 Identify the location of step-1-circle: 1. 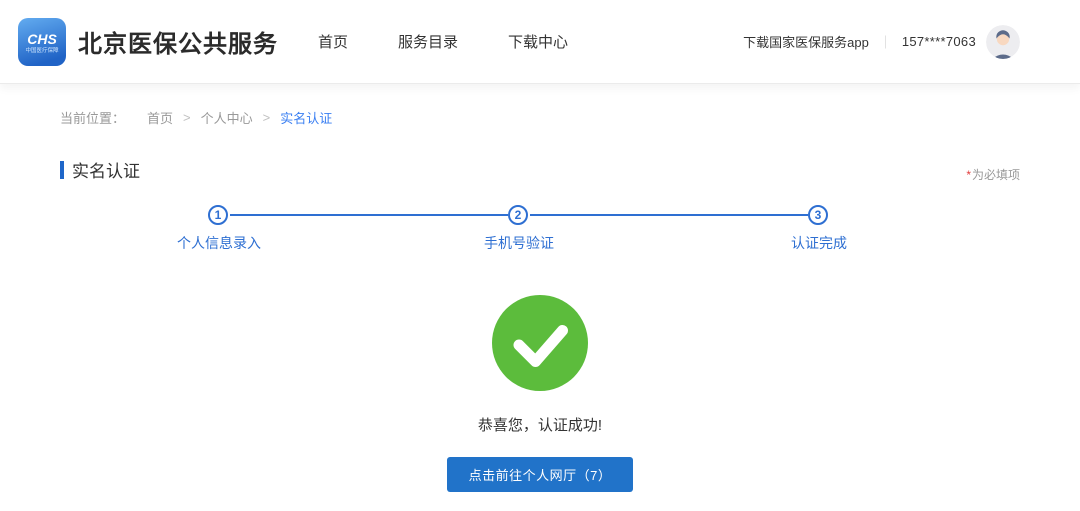
(218, 214).